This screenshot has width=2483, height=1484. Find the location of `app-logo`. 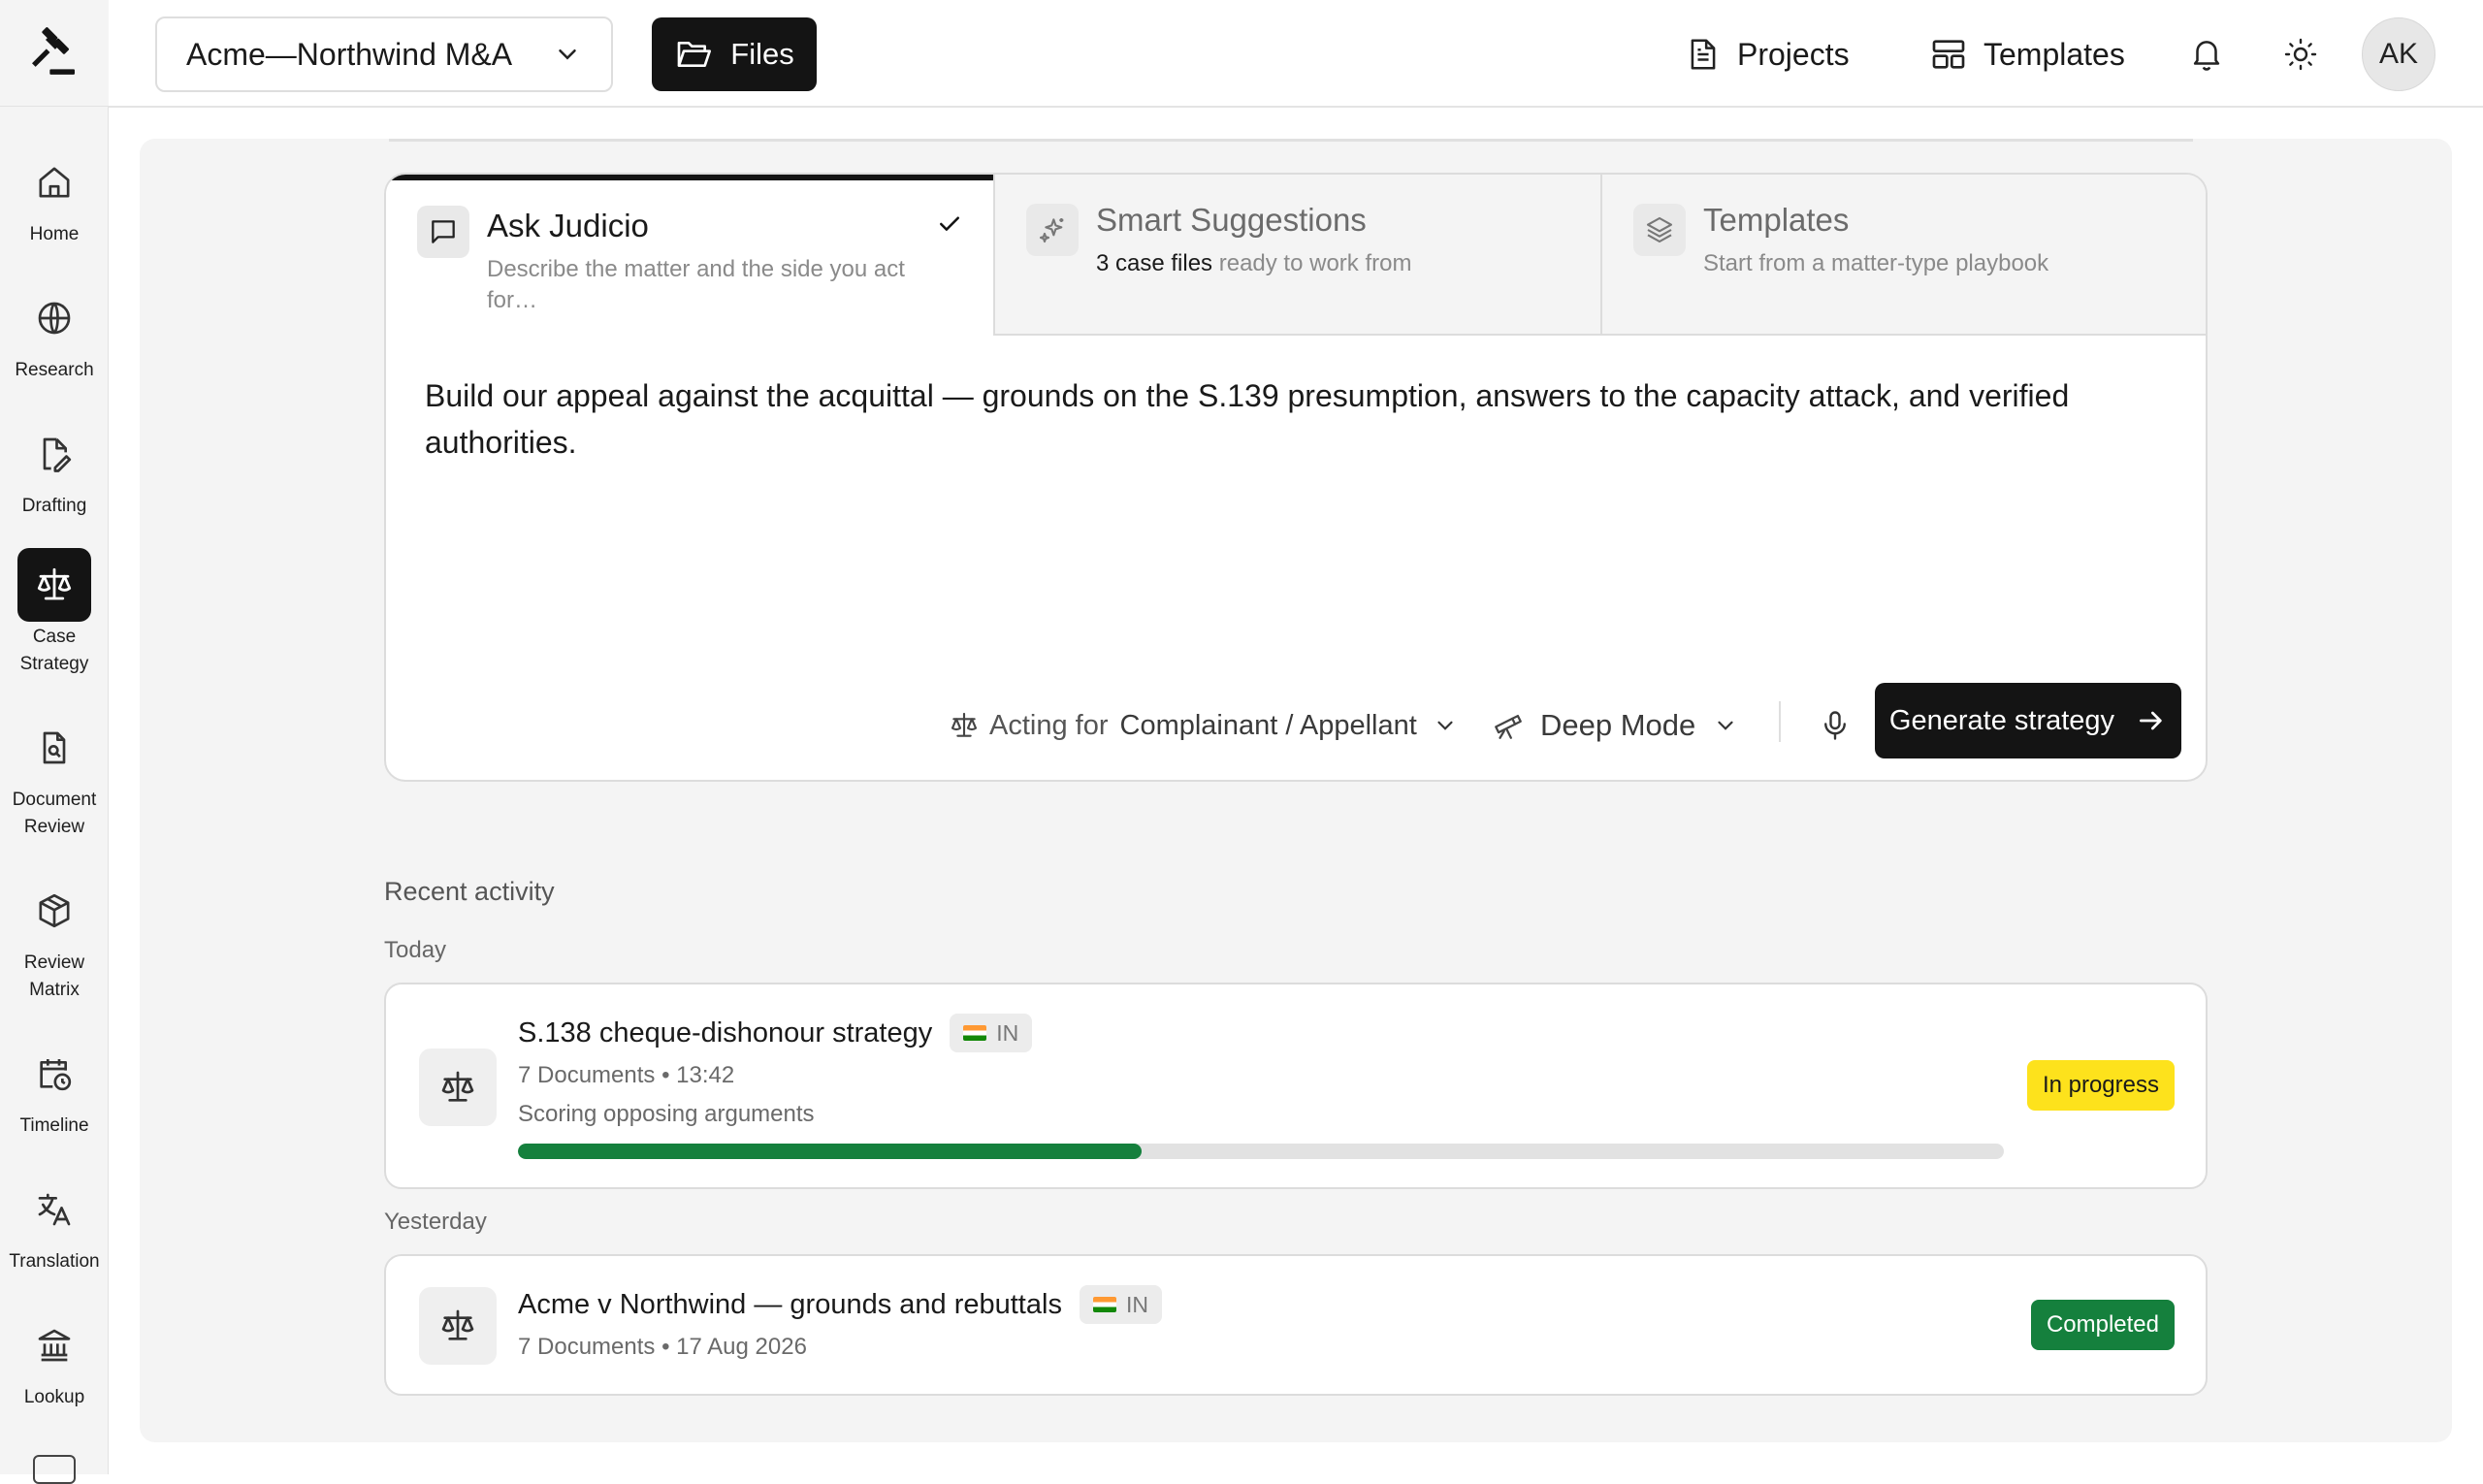

app-logo is located at coordinates (55, 54).